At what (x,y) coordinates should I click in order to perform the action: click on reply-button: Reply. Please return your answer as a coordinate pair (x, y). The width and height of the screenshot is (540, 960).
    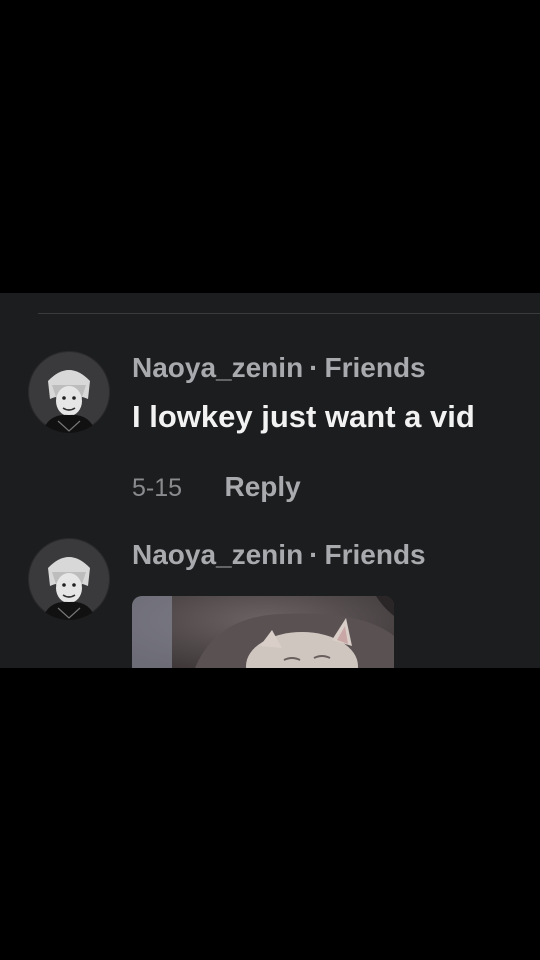
    Looking at the image, I should click on (263, 486).